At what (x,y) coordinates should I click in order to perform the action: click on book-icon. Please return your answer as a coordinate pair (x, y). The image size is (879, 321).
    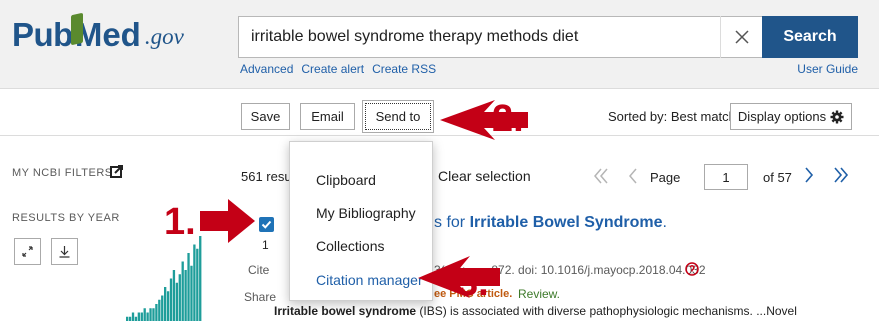
    Looking at the image, I should click on (76, 29).